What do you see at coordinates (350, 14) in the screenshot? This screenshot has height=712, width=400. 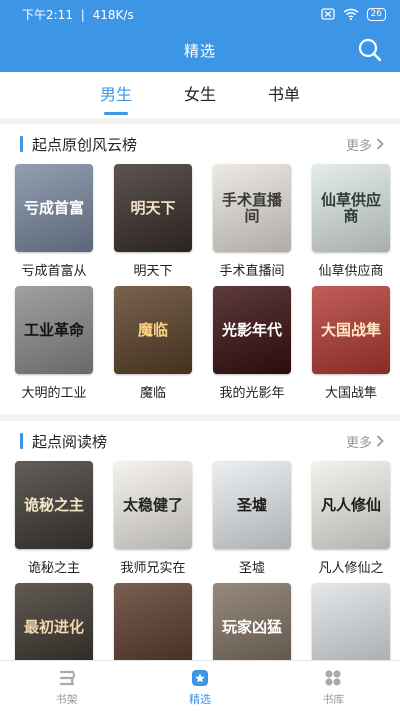 I see `wifi-icon` at bounding box center [350, 14].